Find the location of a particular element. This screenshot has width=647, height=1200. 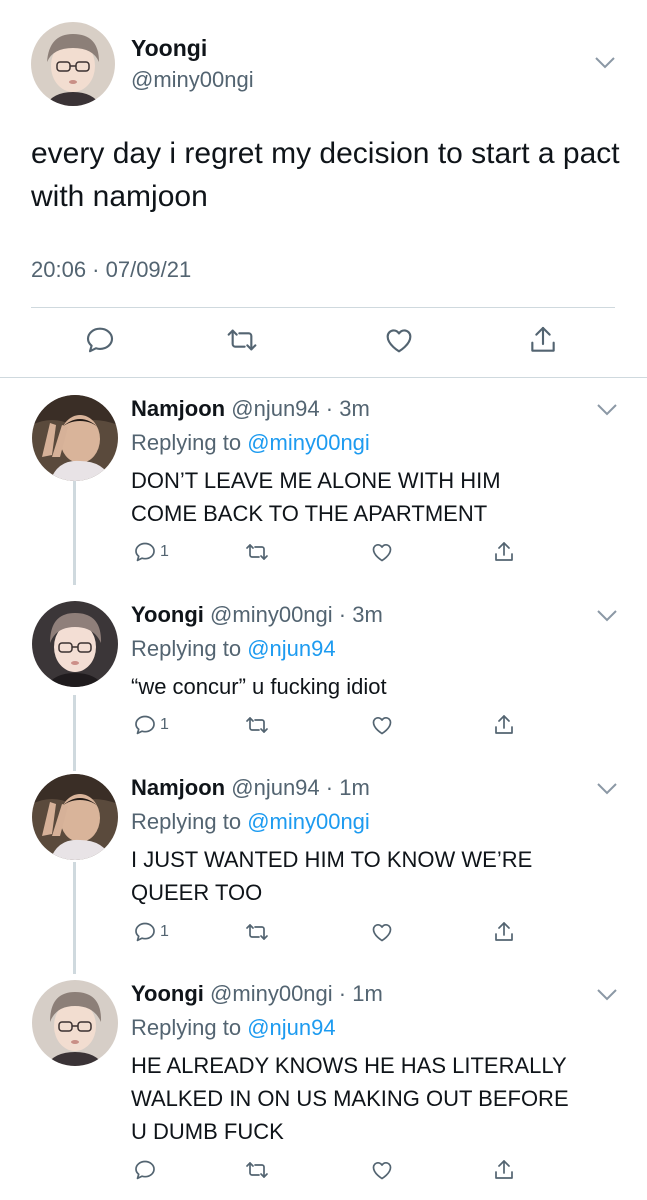

reply-header: Yoongi @miny00ngi · 3m is located at coordinates (257, 615).